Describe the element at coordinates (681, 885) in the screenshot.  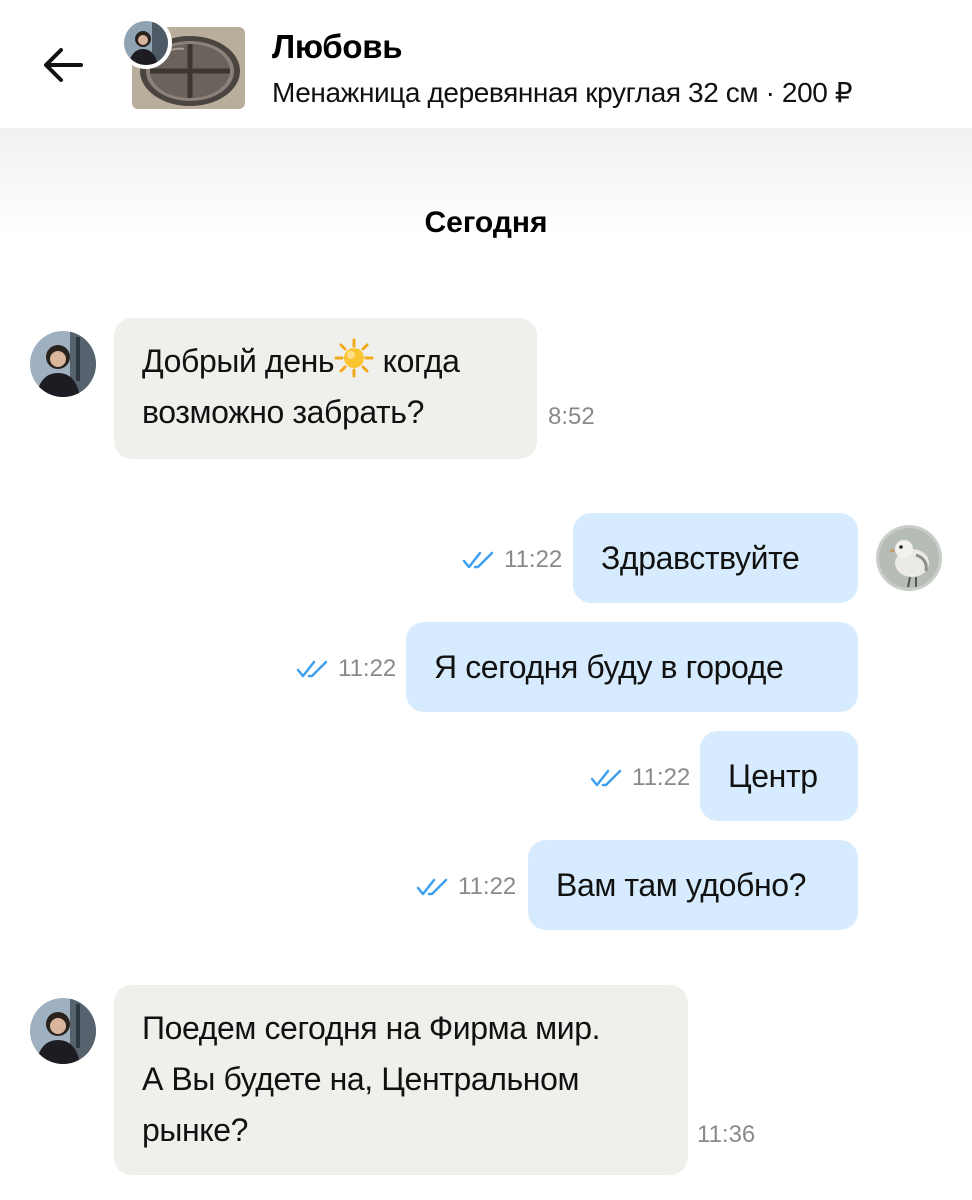
I see `message-text: Вам там удобно?` at that location.